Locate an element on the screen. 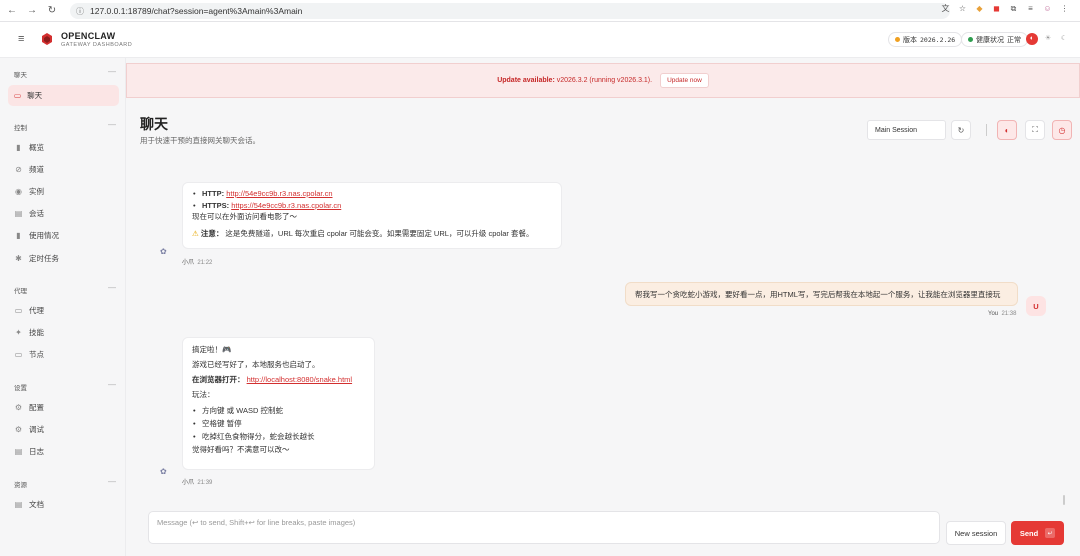  document-icon: ▤ is located at coordinates (18, 213).